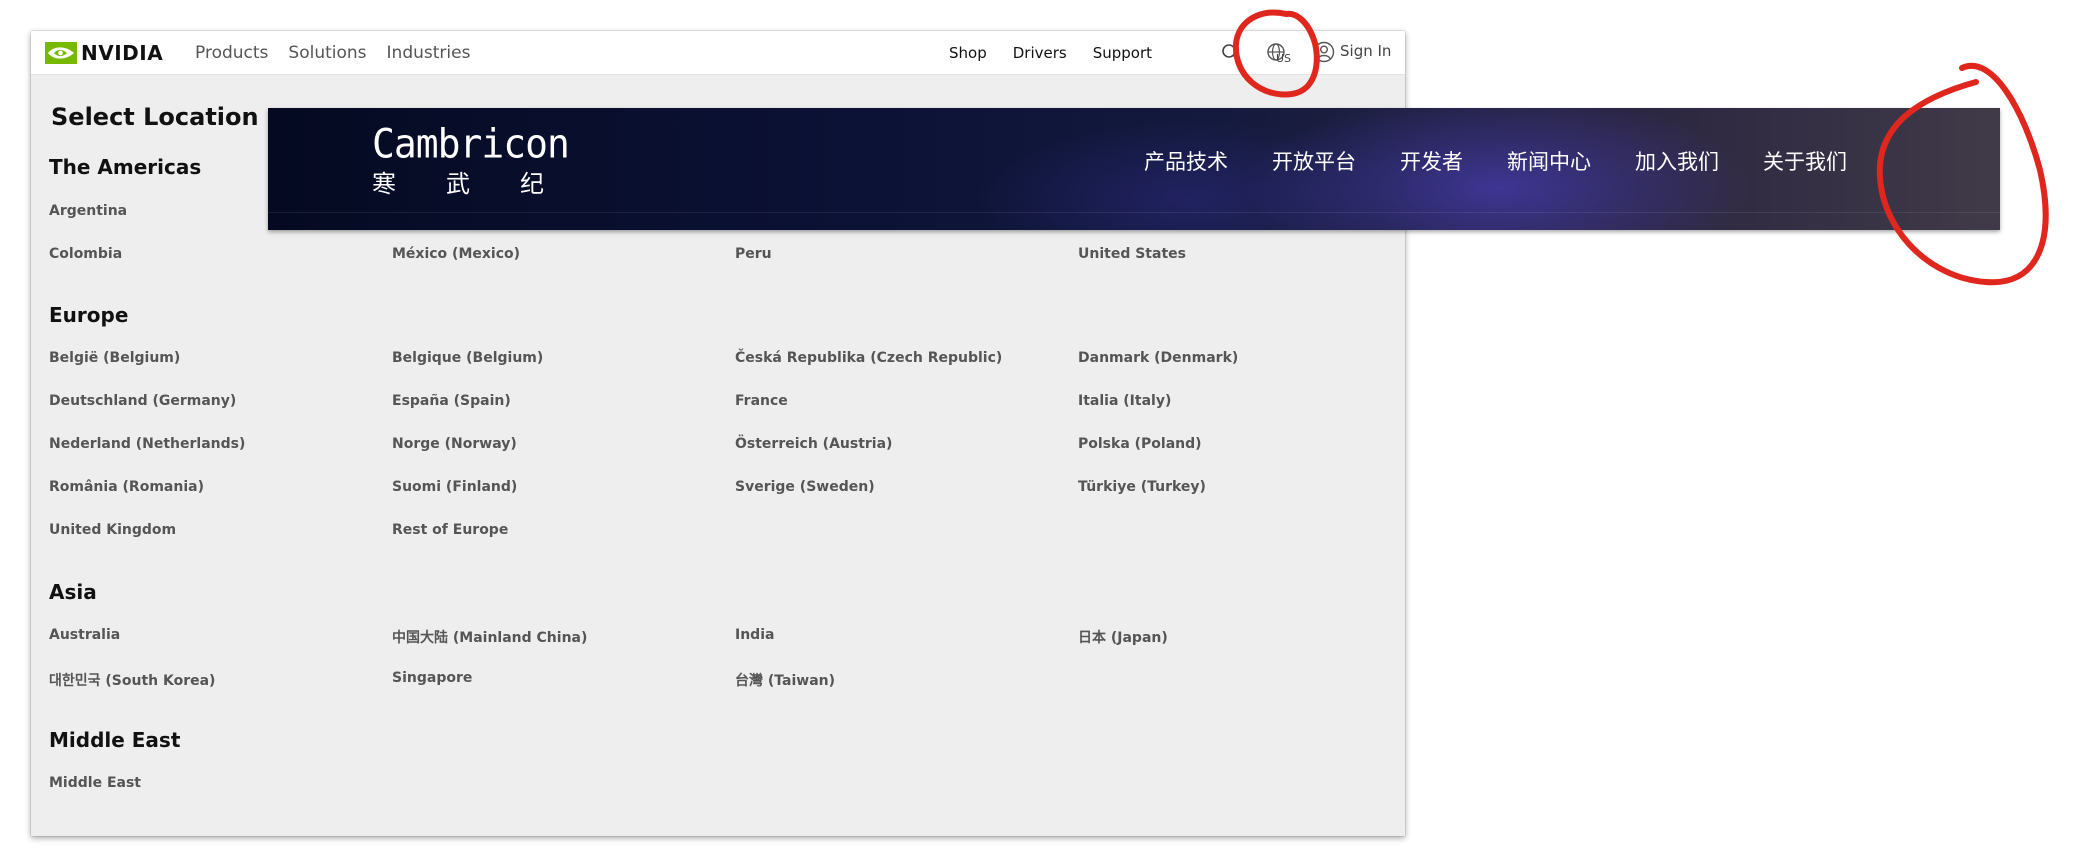 Image resolution: width=2080 pixels, height=860 pixels. I want to click on location-link: Italia (Italy), so click(1124, 401).